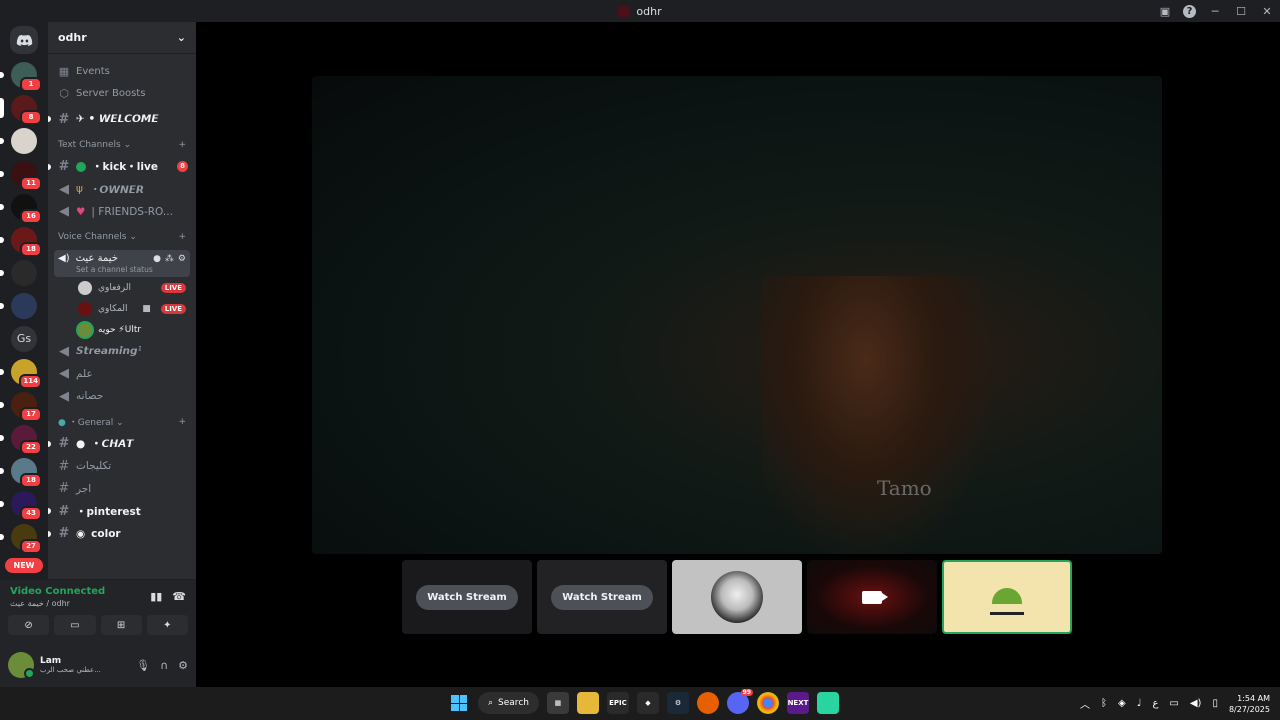 This screenshot has height=720, width=1280. What do you see at coordinates (122, 374) in the screenshot?
I see `voice-channel: ◀ علم` at bounding box center [122, 374].